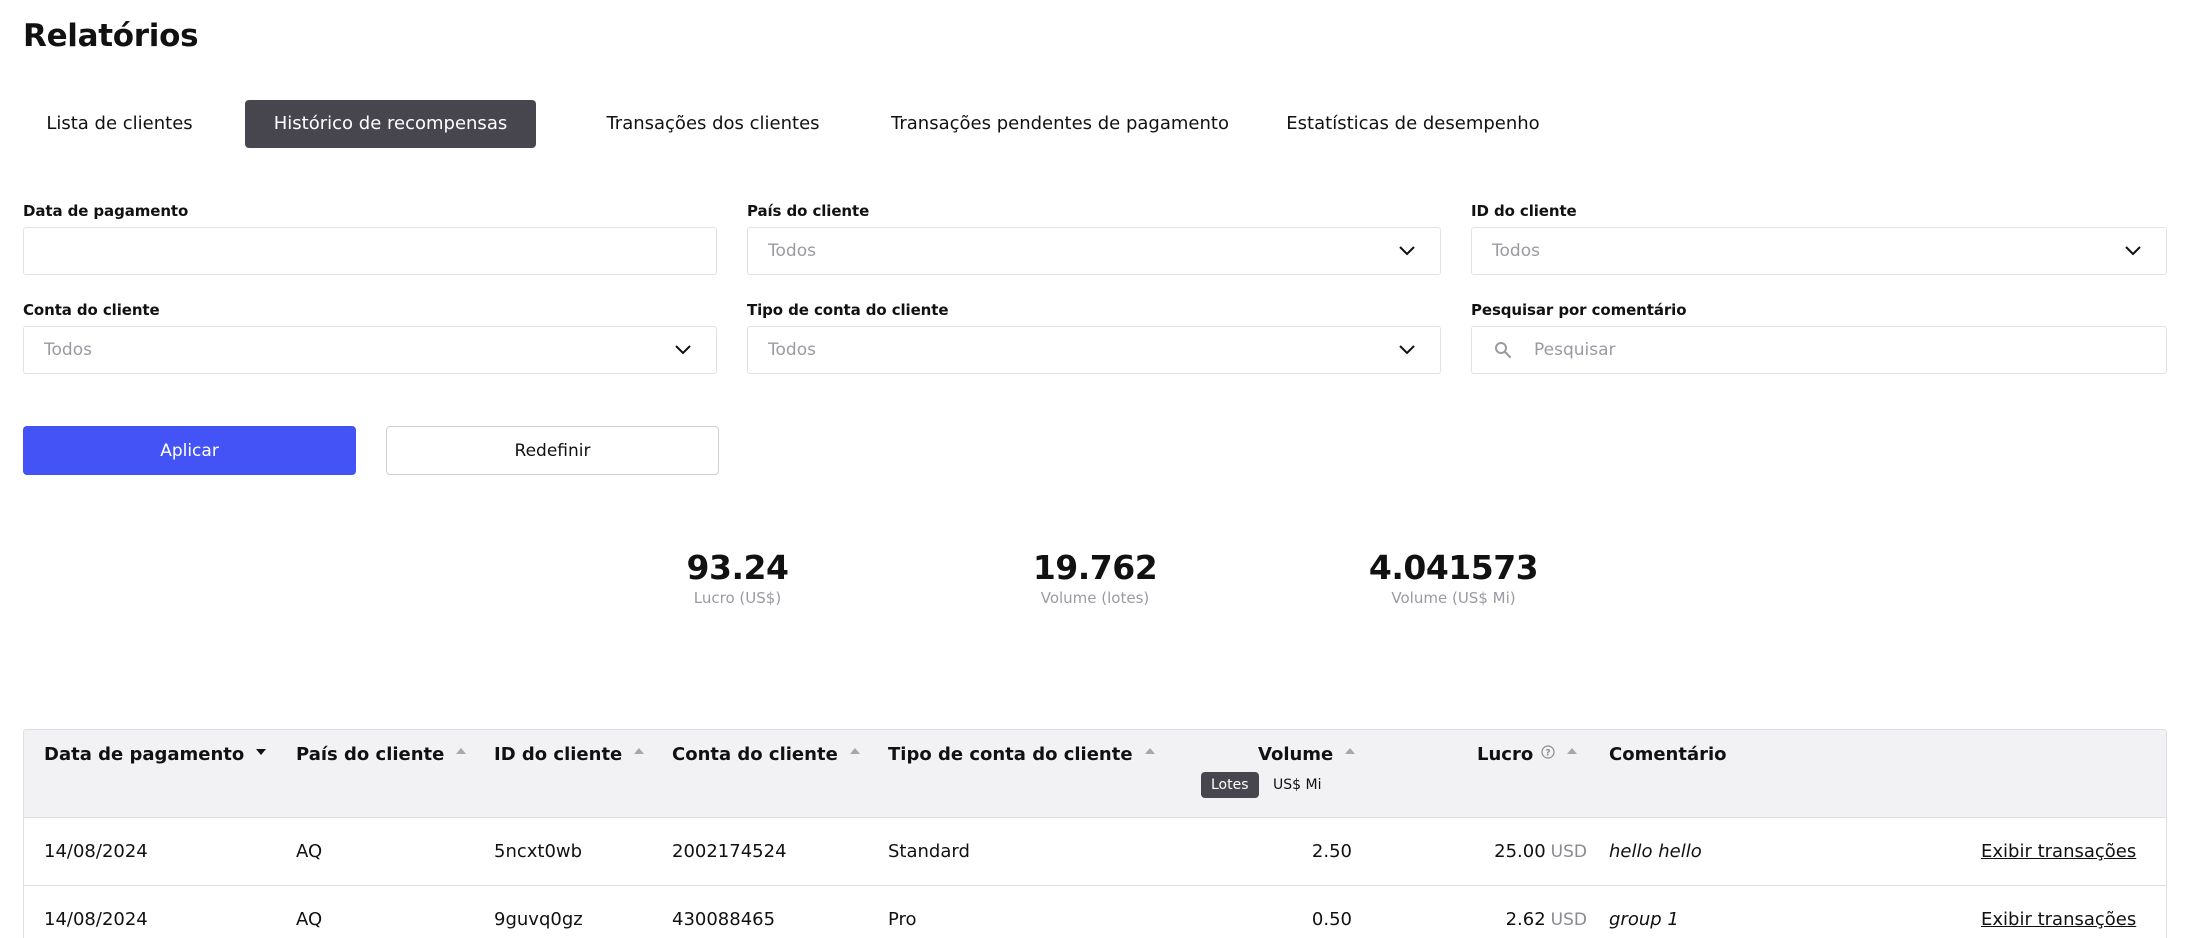 This screenshot has width=2189, height=938. What do you see at coordinates (1520, 851) in the screenshot?
I see `profit-amount: 25.00` at bounding box center [1520, 851].